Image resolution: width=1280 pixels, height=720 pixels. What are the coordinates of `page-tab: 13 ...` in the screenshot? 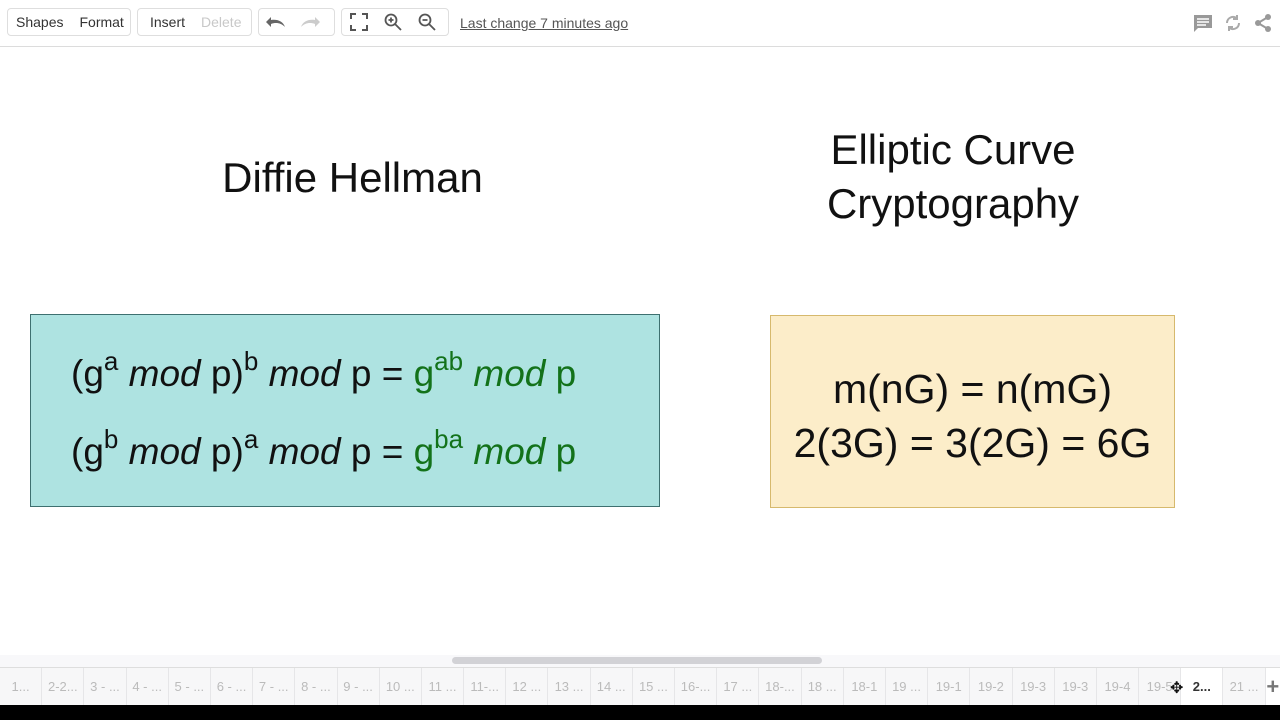 It's located at (569, 686).